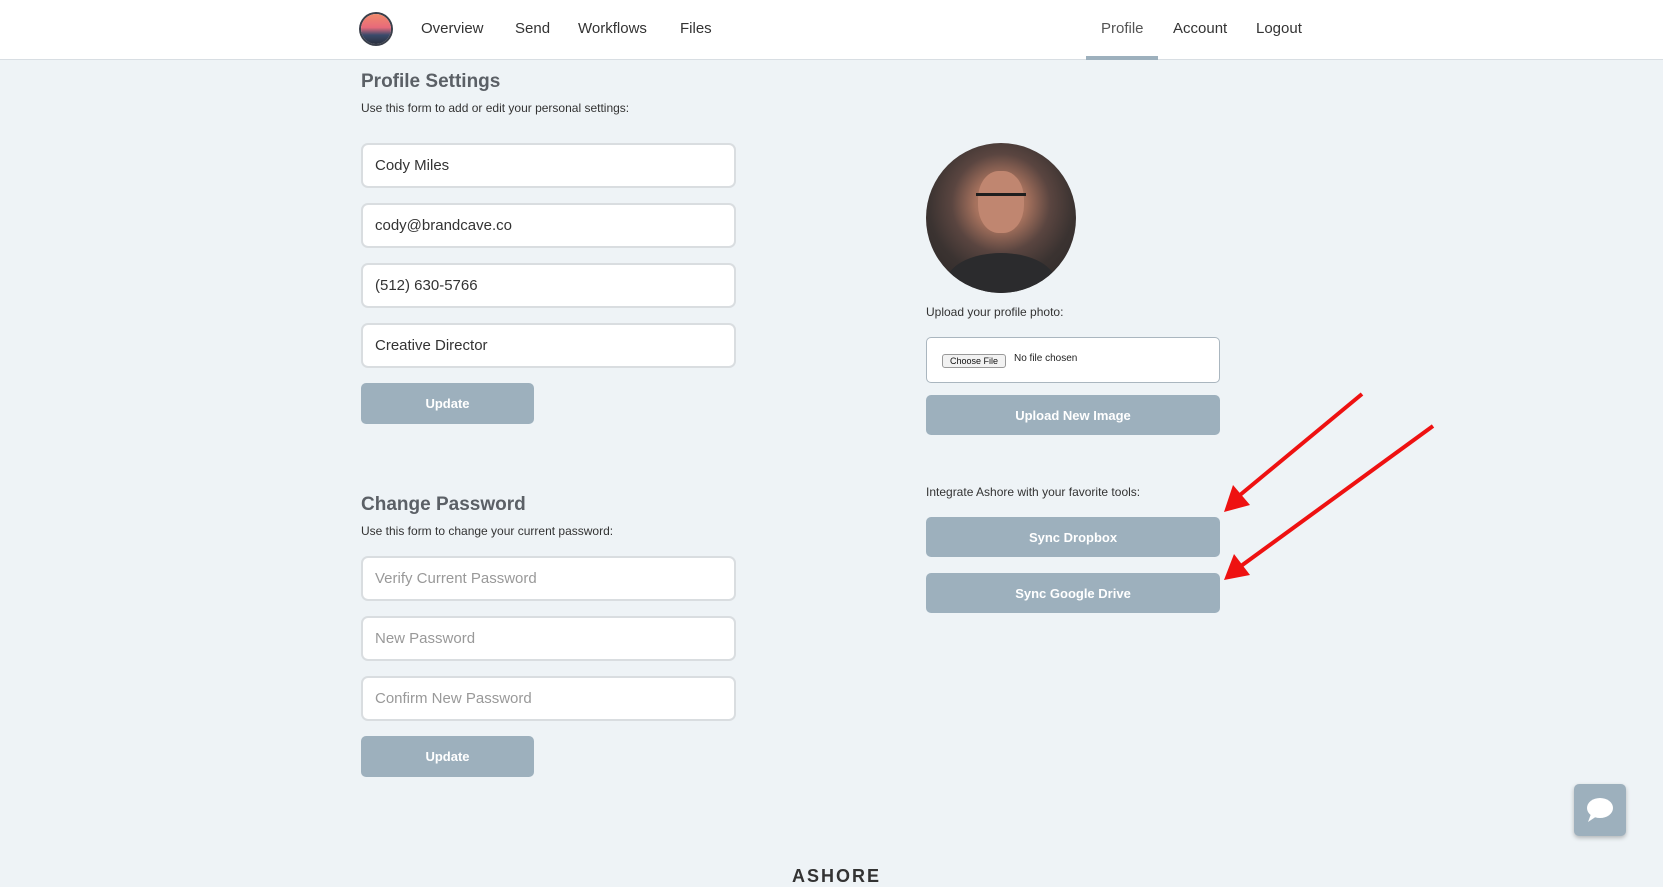  I want to click on chat-bubble-icon, so click(1600, 810).